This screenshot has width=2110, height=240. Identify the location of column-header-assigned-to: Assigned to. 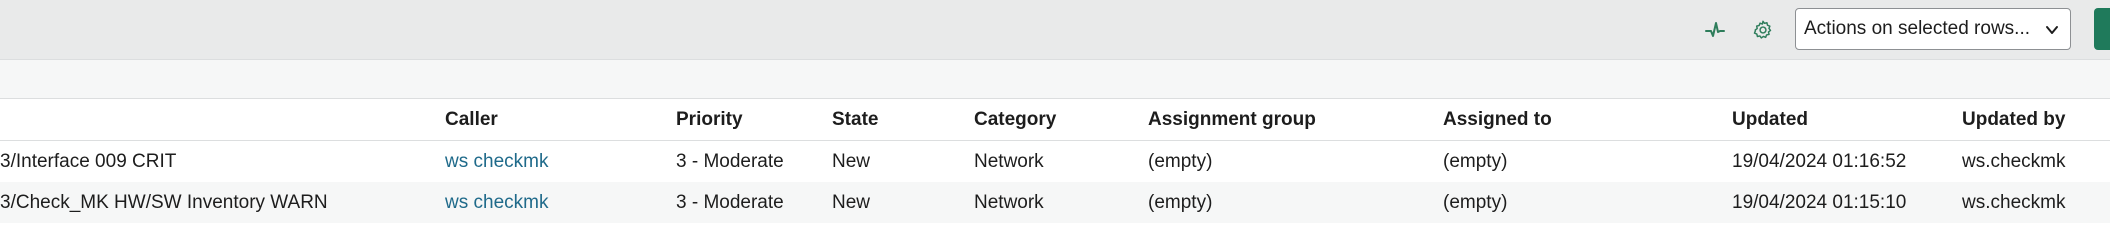
(1497, 119).